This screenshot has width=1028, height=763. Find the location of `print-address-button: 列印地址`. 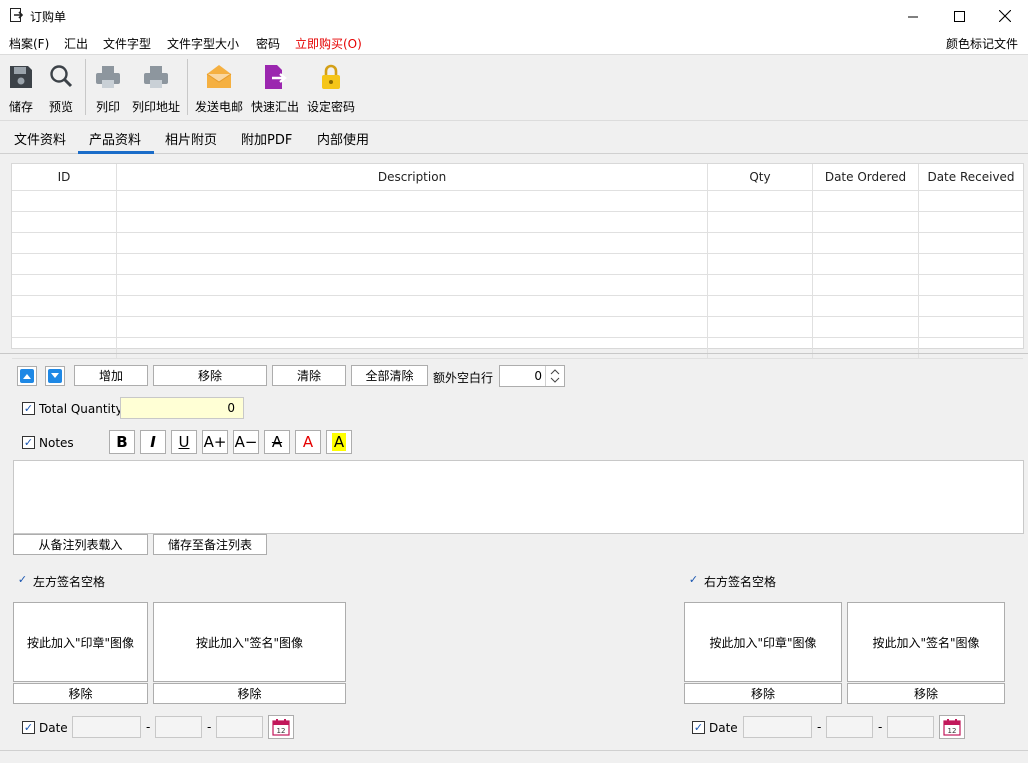

print-address-button: 列印地址 is located at coordinates (156, 88).